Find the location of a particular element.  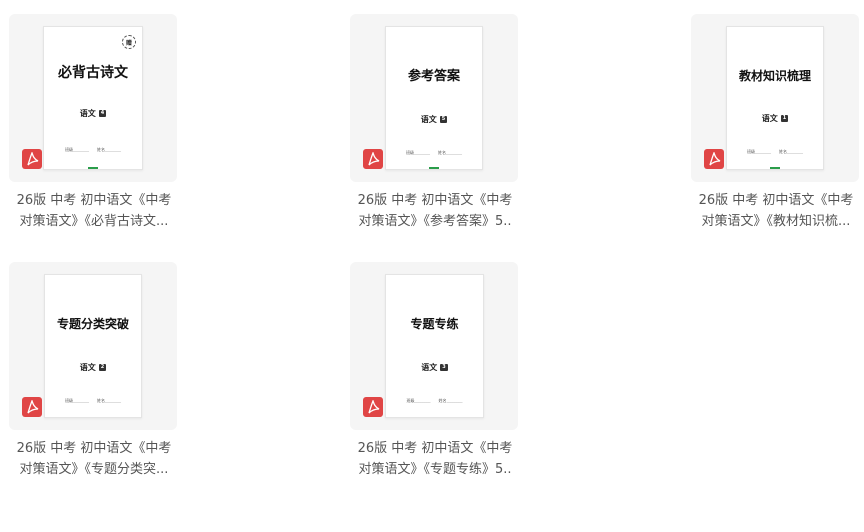

file-thumbnail: 赠 必背古诗文 语文4 班级 姓名 is located at coordinates (93, 98).